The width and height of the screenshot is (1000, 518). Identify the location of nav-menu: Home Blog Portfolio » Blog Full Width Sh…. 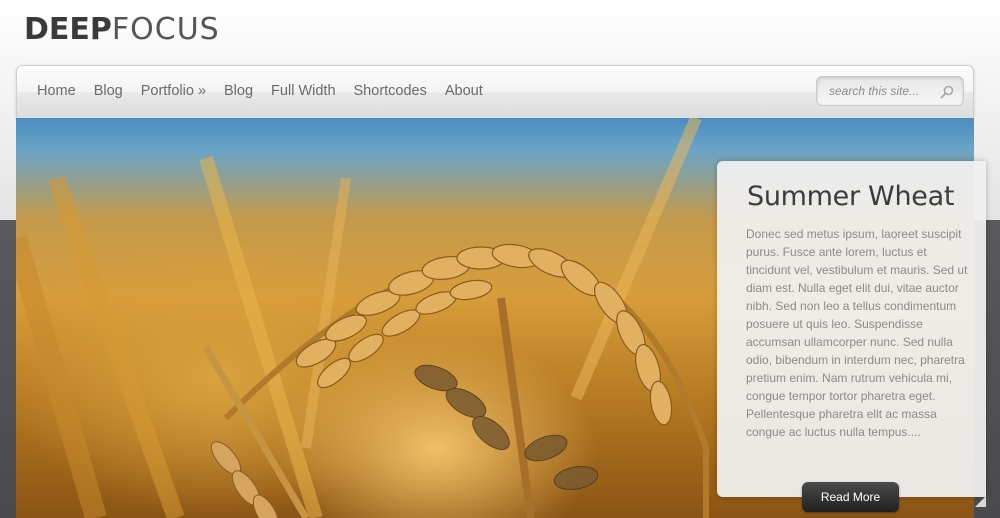
(269, 91).